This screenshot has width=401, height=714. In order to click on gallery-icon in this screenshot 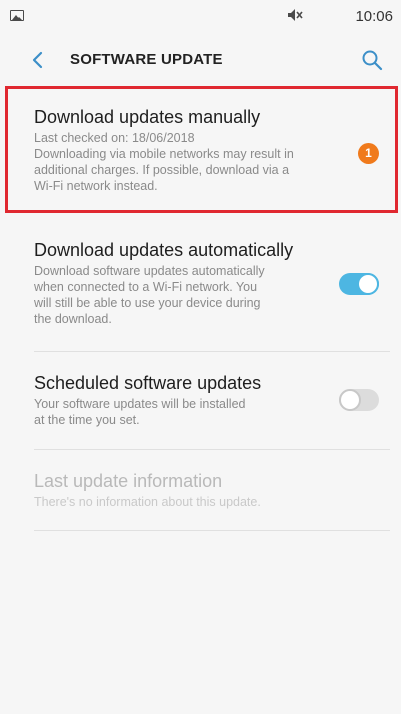, I will do `click(17, 15)`.